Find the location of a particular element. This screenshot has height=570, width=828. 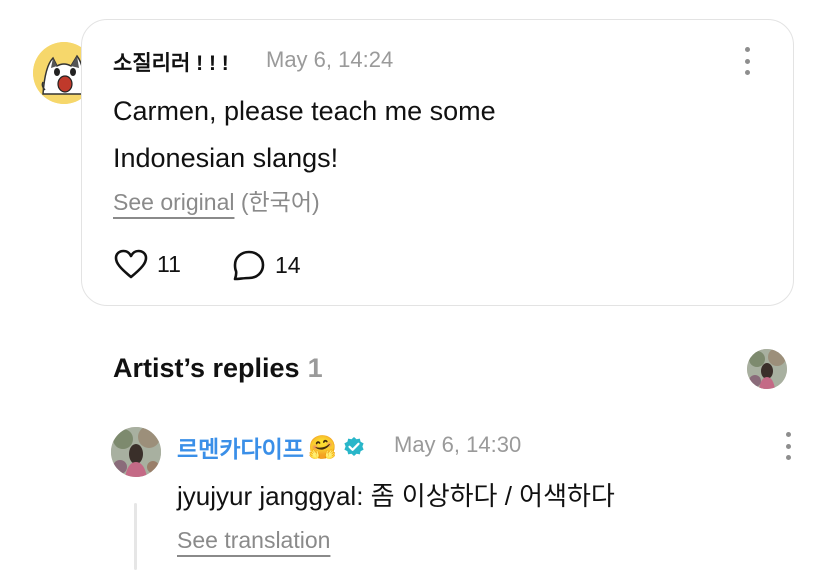

comment-text-line: Indonesian slangs! is located at coordinates (226, 158).